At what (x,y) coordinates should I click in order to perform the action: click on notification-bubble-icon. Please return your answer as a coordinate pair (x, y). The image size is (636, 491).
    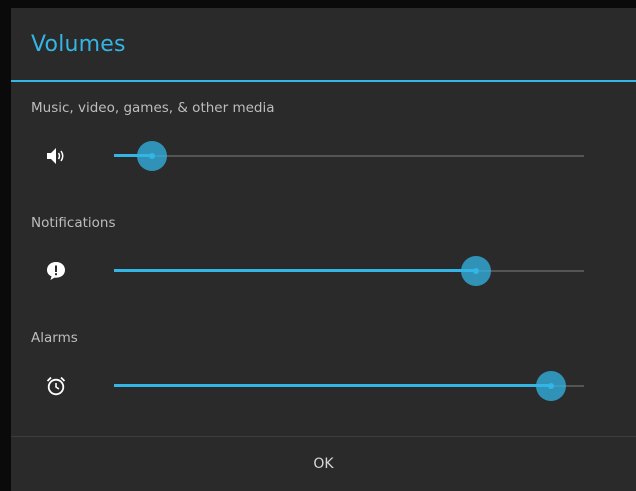
    Looking at the image, I should click on (56, 271).